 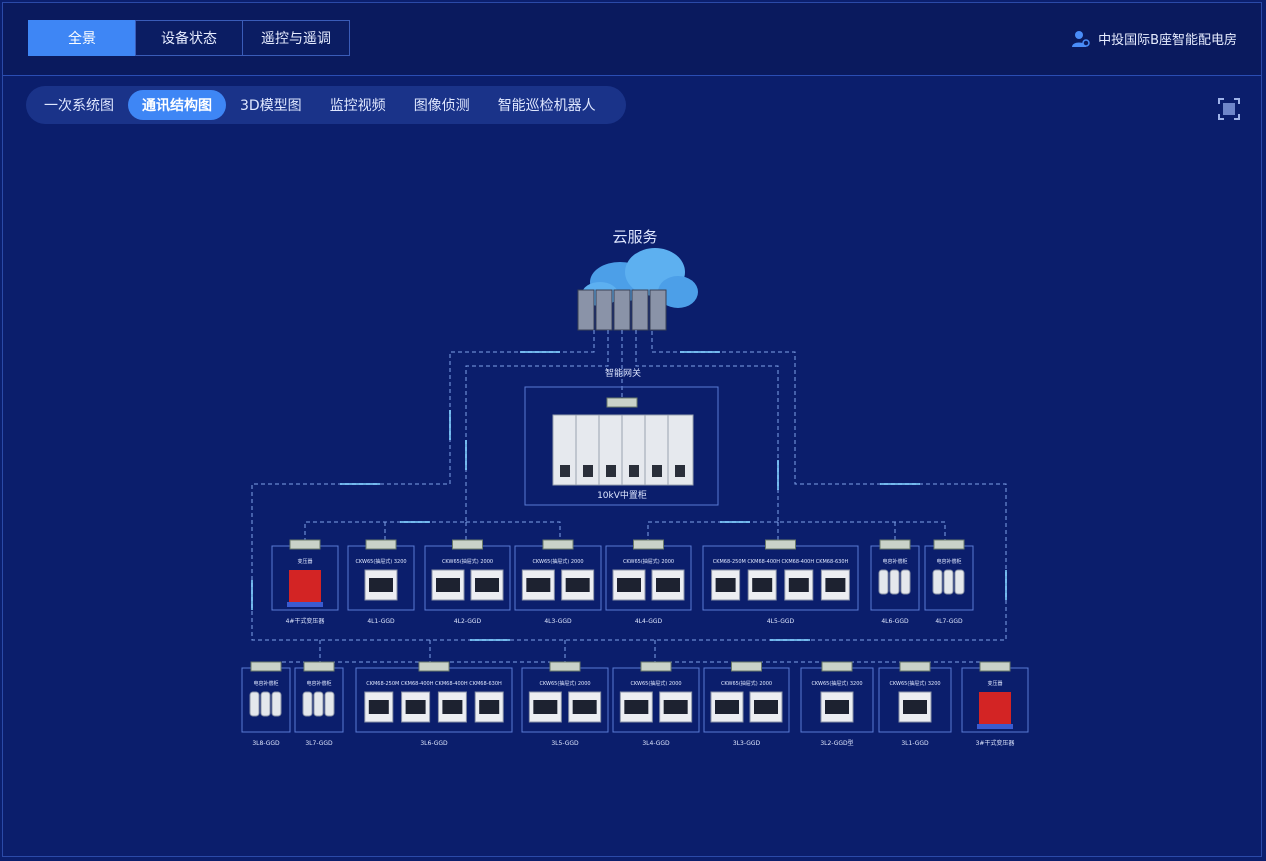 I want to click on cabinet-3L8-GGD: 电容补偿柜 3L8-GGD, so click(x=266, y=704).